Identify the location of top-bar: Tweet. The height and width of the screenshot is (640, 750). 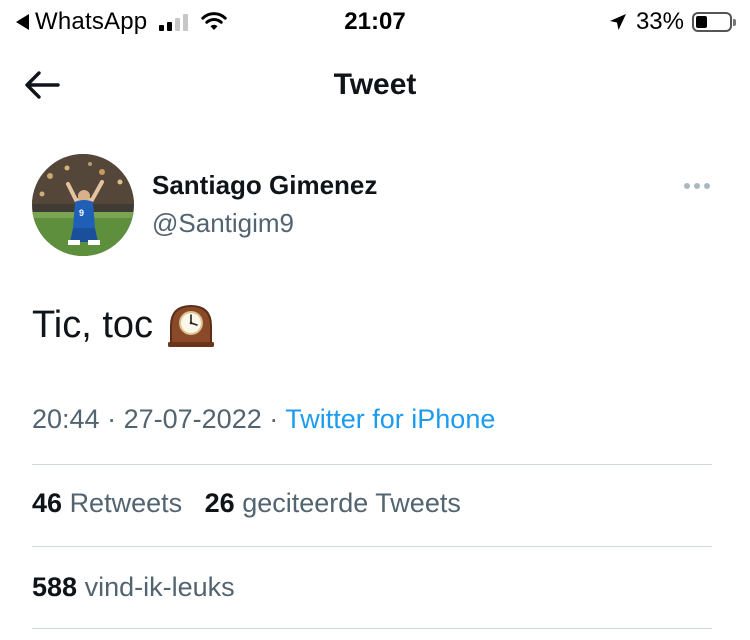
(375, 85).